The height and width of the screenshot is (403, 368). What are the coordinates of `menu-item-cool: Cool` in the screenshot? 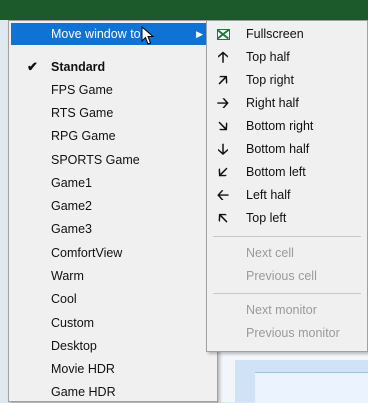 It's located at (113, 299).